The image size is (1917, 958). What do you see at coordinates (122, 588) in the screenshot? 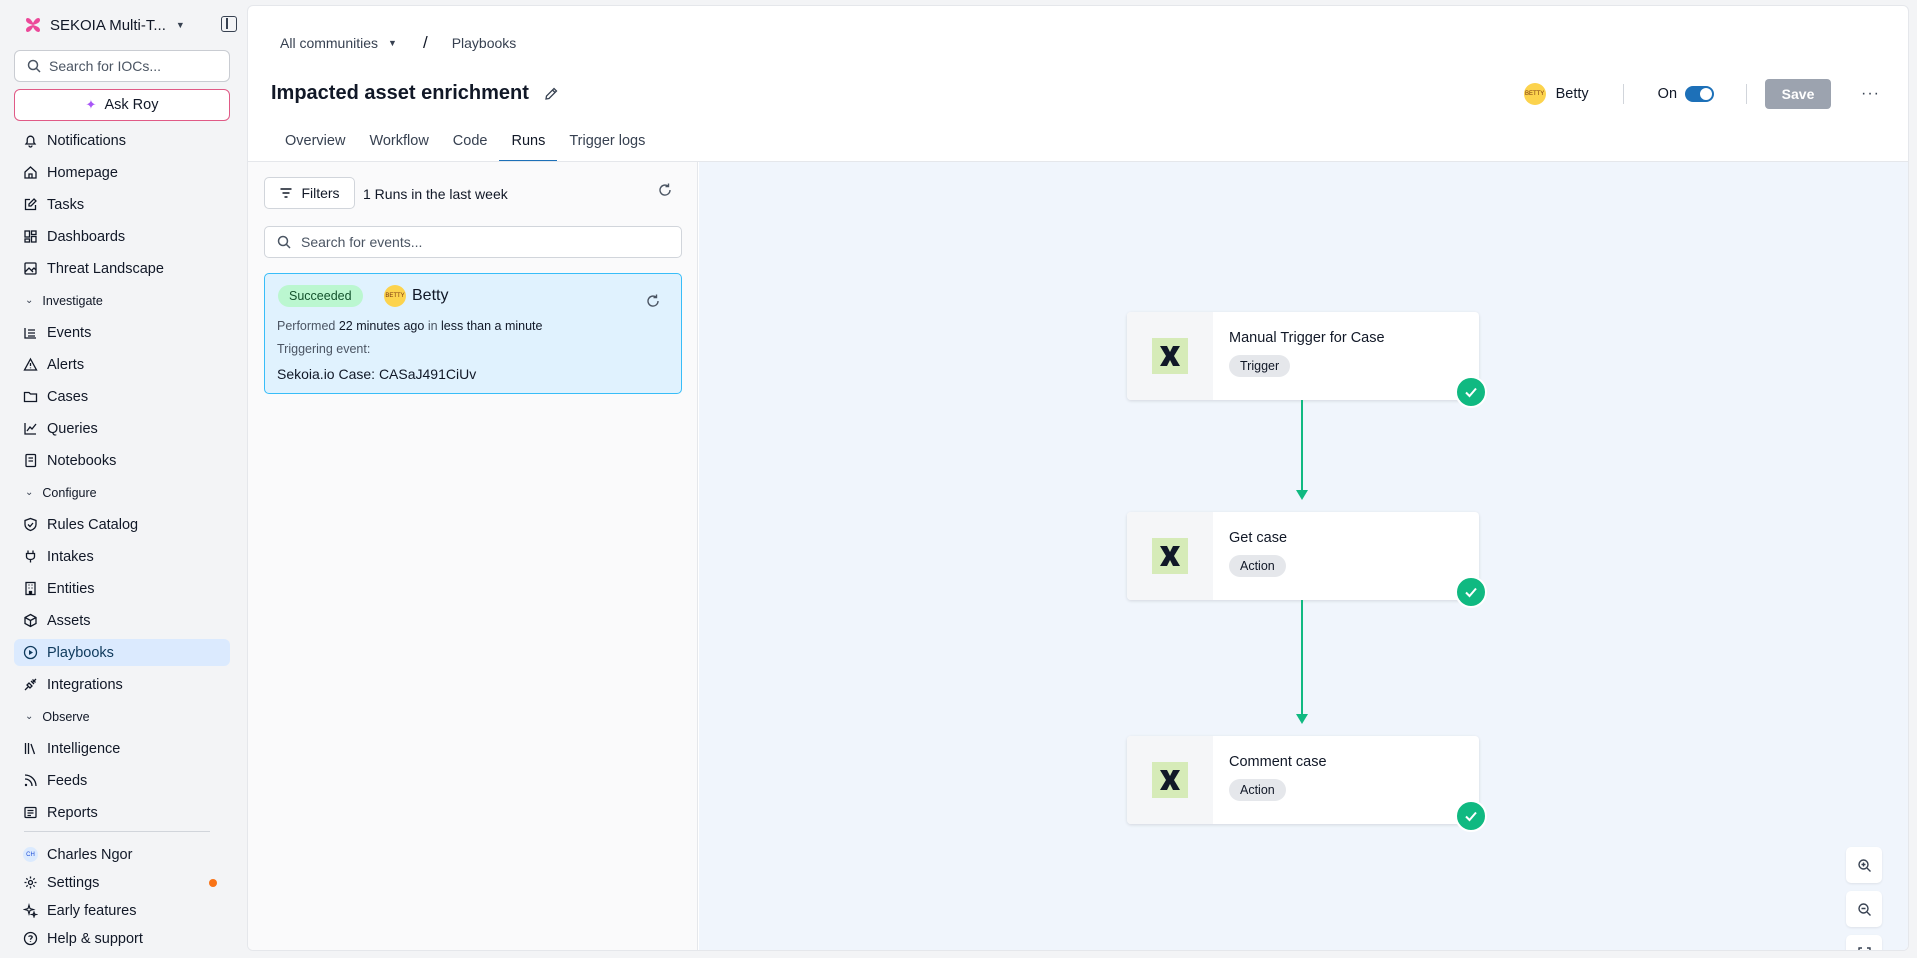
I see `sidebar-item-entities: Entities` at bounding box center [122, 588].